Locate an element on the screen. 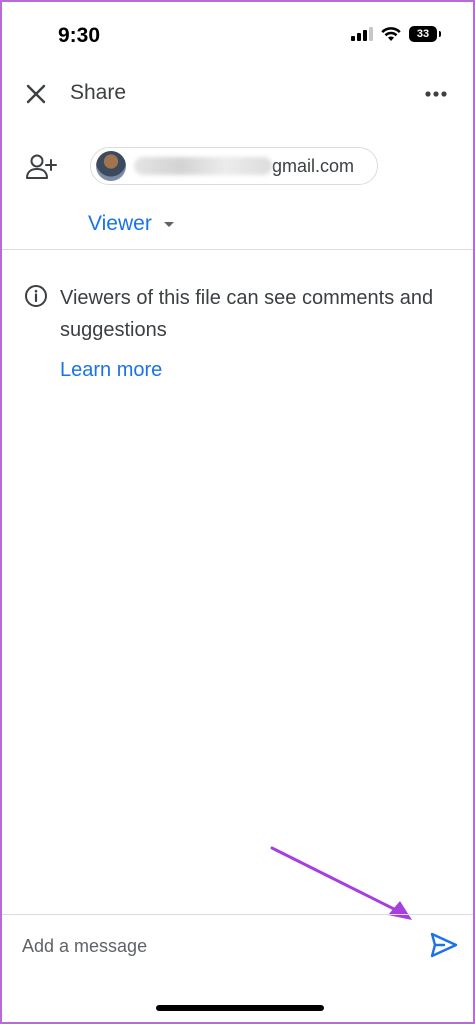 The height and width of the screenshot is (1024, 475). send-button is located at coordinates (444, 945).